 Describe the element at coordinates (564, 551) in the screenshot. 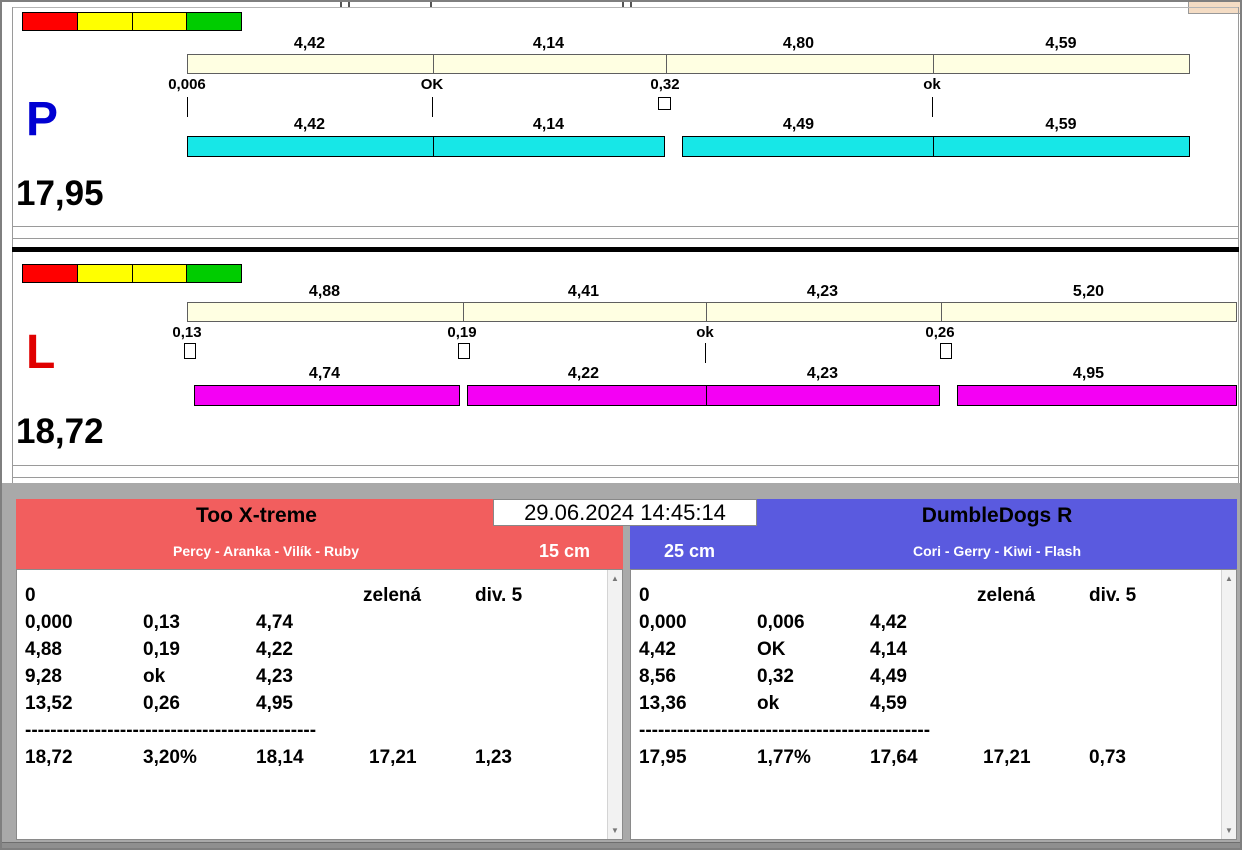

I see `jump-height-left: 15 cm` at that location.